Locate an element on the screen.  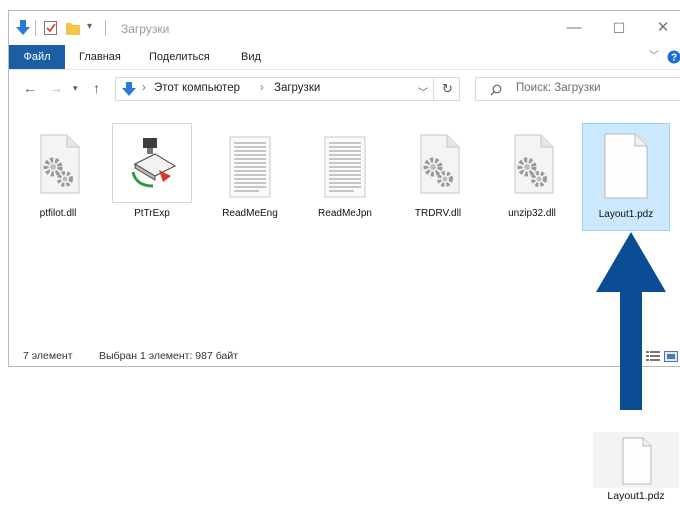
file-name: TRDRV.dll is located at coordinates (438, 213).